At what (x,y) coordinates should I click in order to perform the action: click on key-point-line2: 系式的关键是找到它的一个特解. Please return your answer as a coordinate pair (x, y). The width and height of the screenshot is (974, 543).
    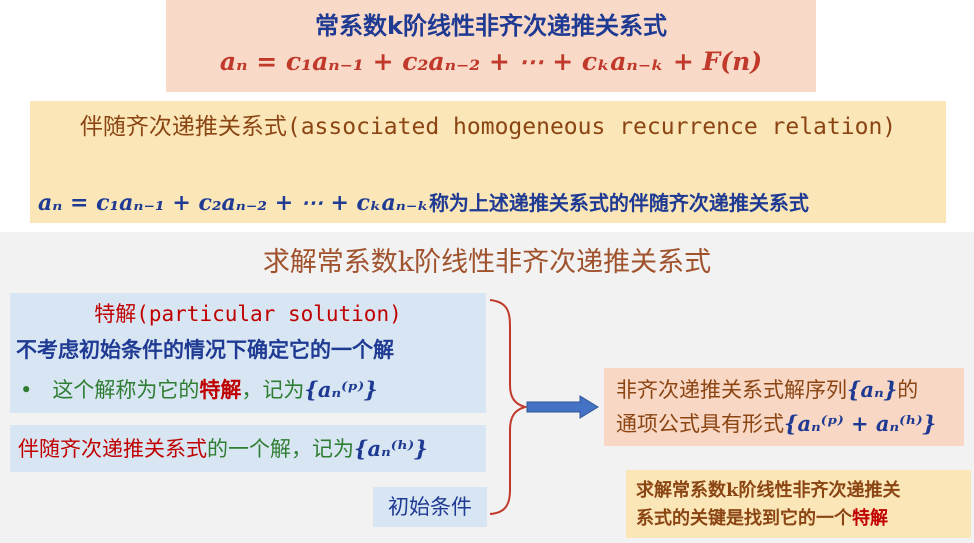
    Looking at the image, I should click on (803, 519).